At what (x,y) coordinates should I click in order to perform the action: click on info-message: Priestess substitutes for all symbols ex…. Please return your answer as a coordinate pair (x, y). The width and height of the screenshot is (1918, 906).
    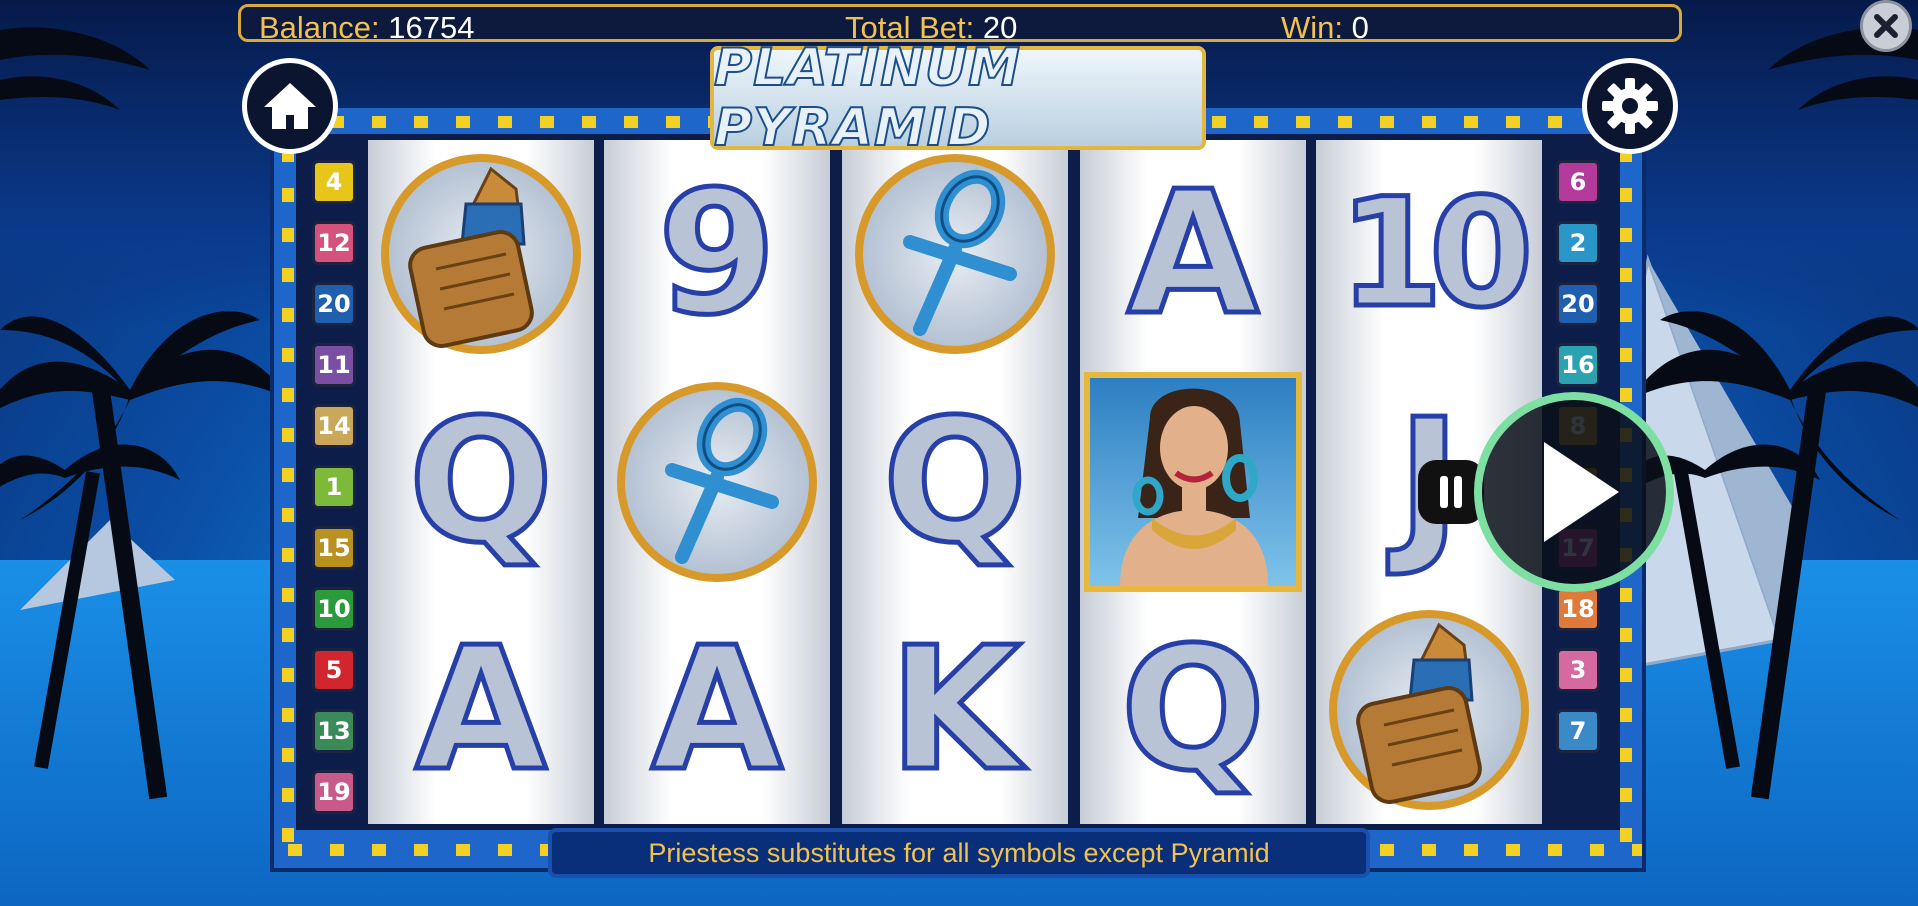
    Looking at the image, I should click on (959, 853).